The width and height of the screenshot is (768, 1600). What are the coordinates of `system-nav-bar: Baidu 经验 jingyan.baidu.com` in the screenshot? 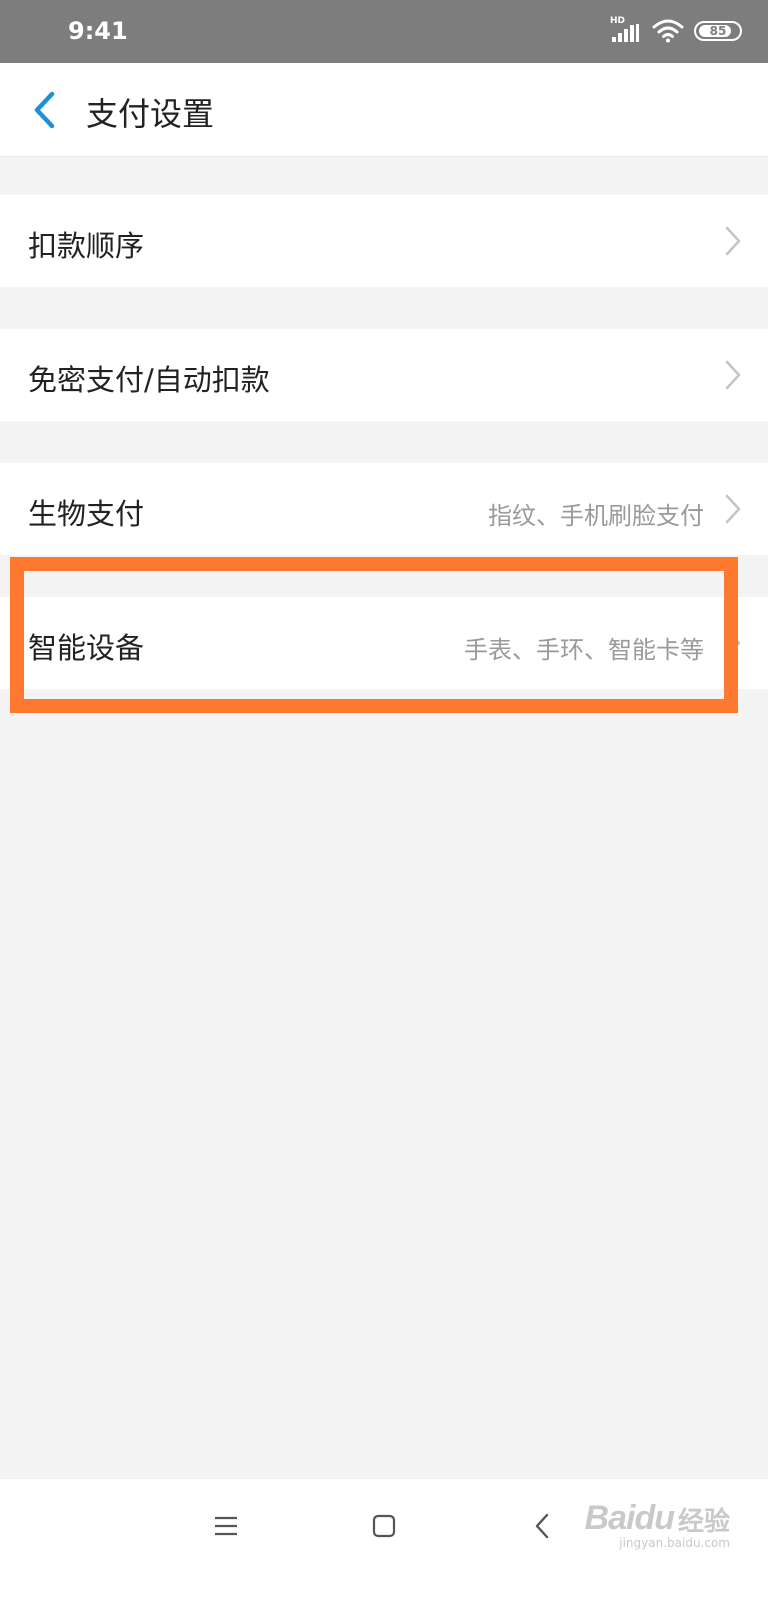 It's located at (384, 1539).